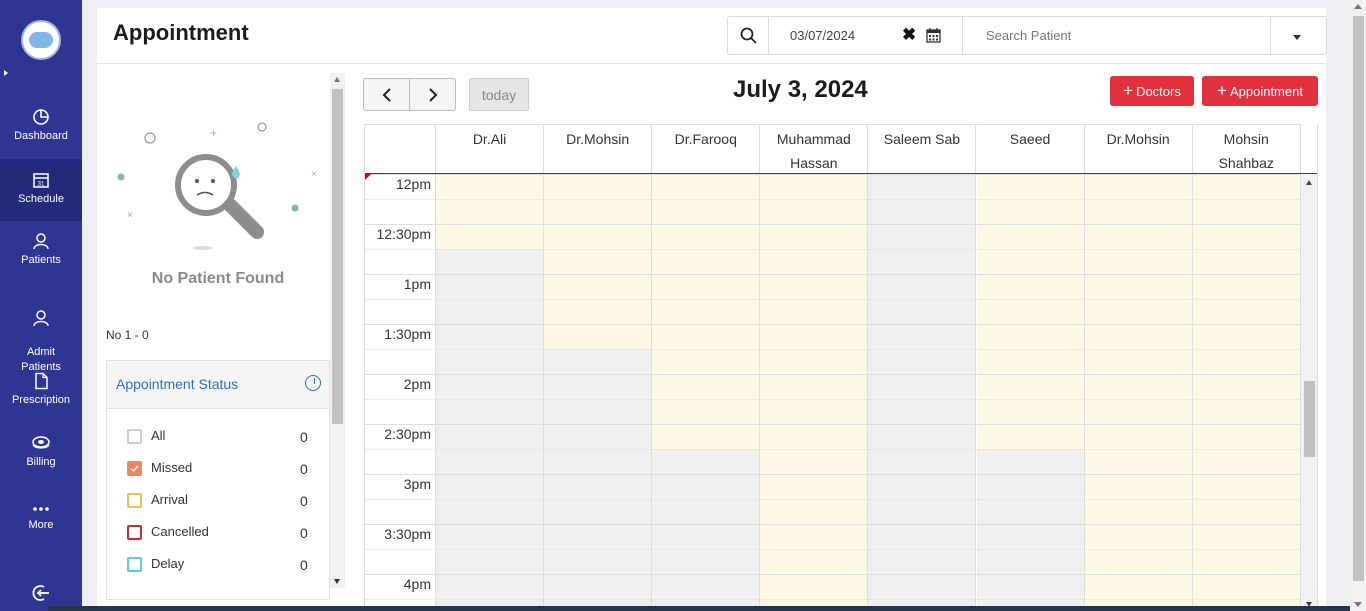 The height and width of the screenshot is (611, 1366). What do you see at coordinates (1116, 35) in the screenshot?
I see `search-patient-input` at bounding box center [1116, 35].